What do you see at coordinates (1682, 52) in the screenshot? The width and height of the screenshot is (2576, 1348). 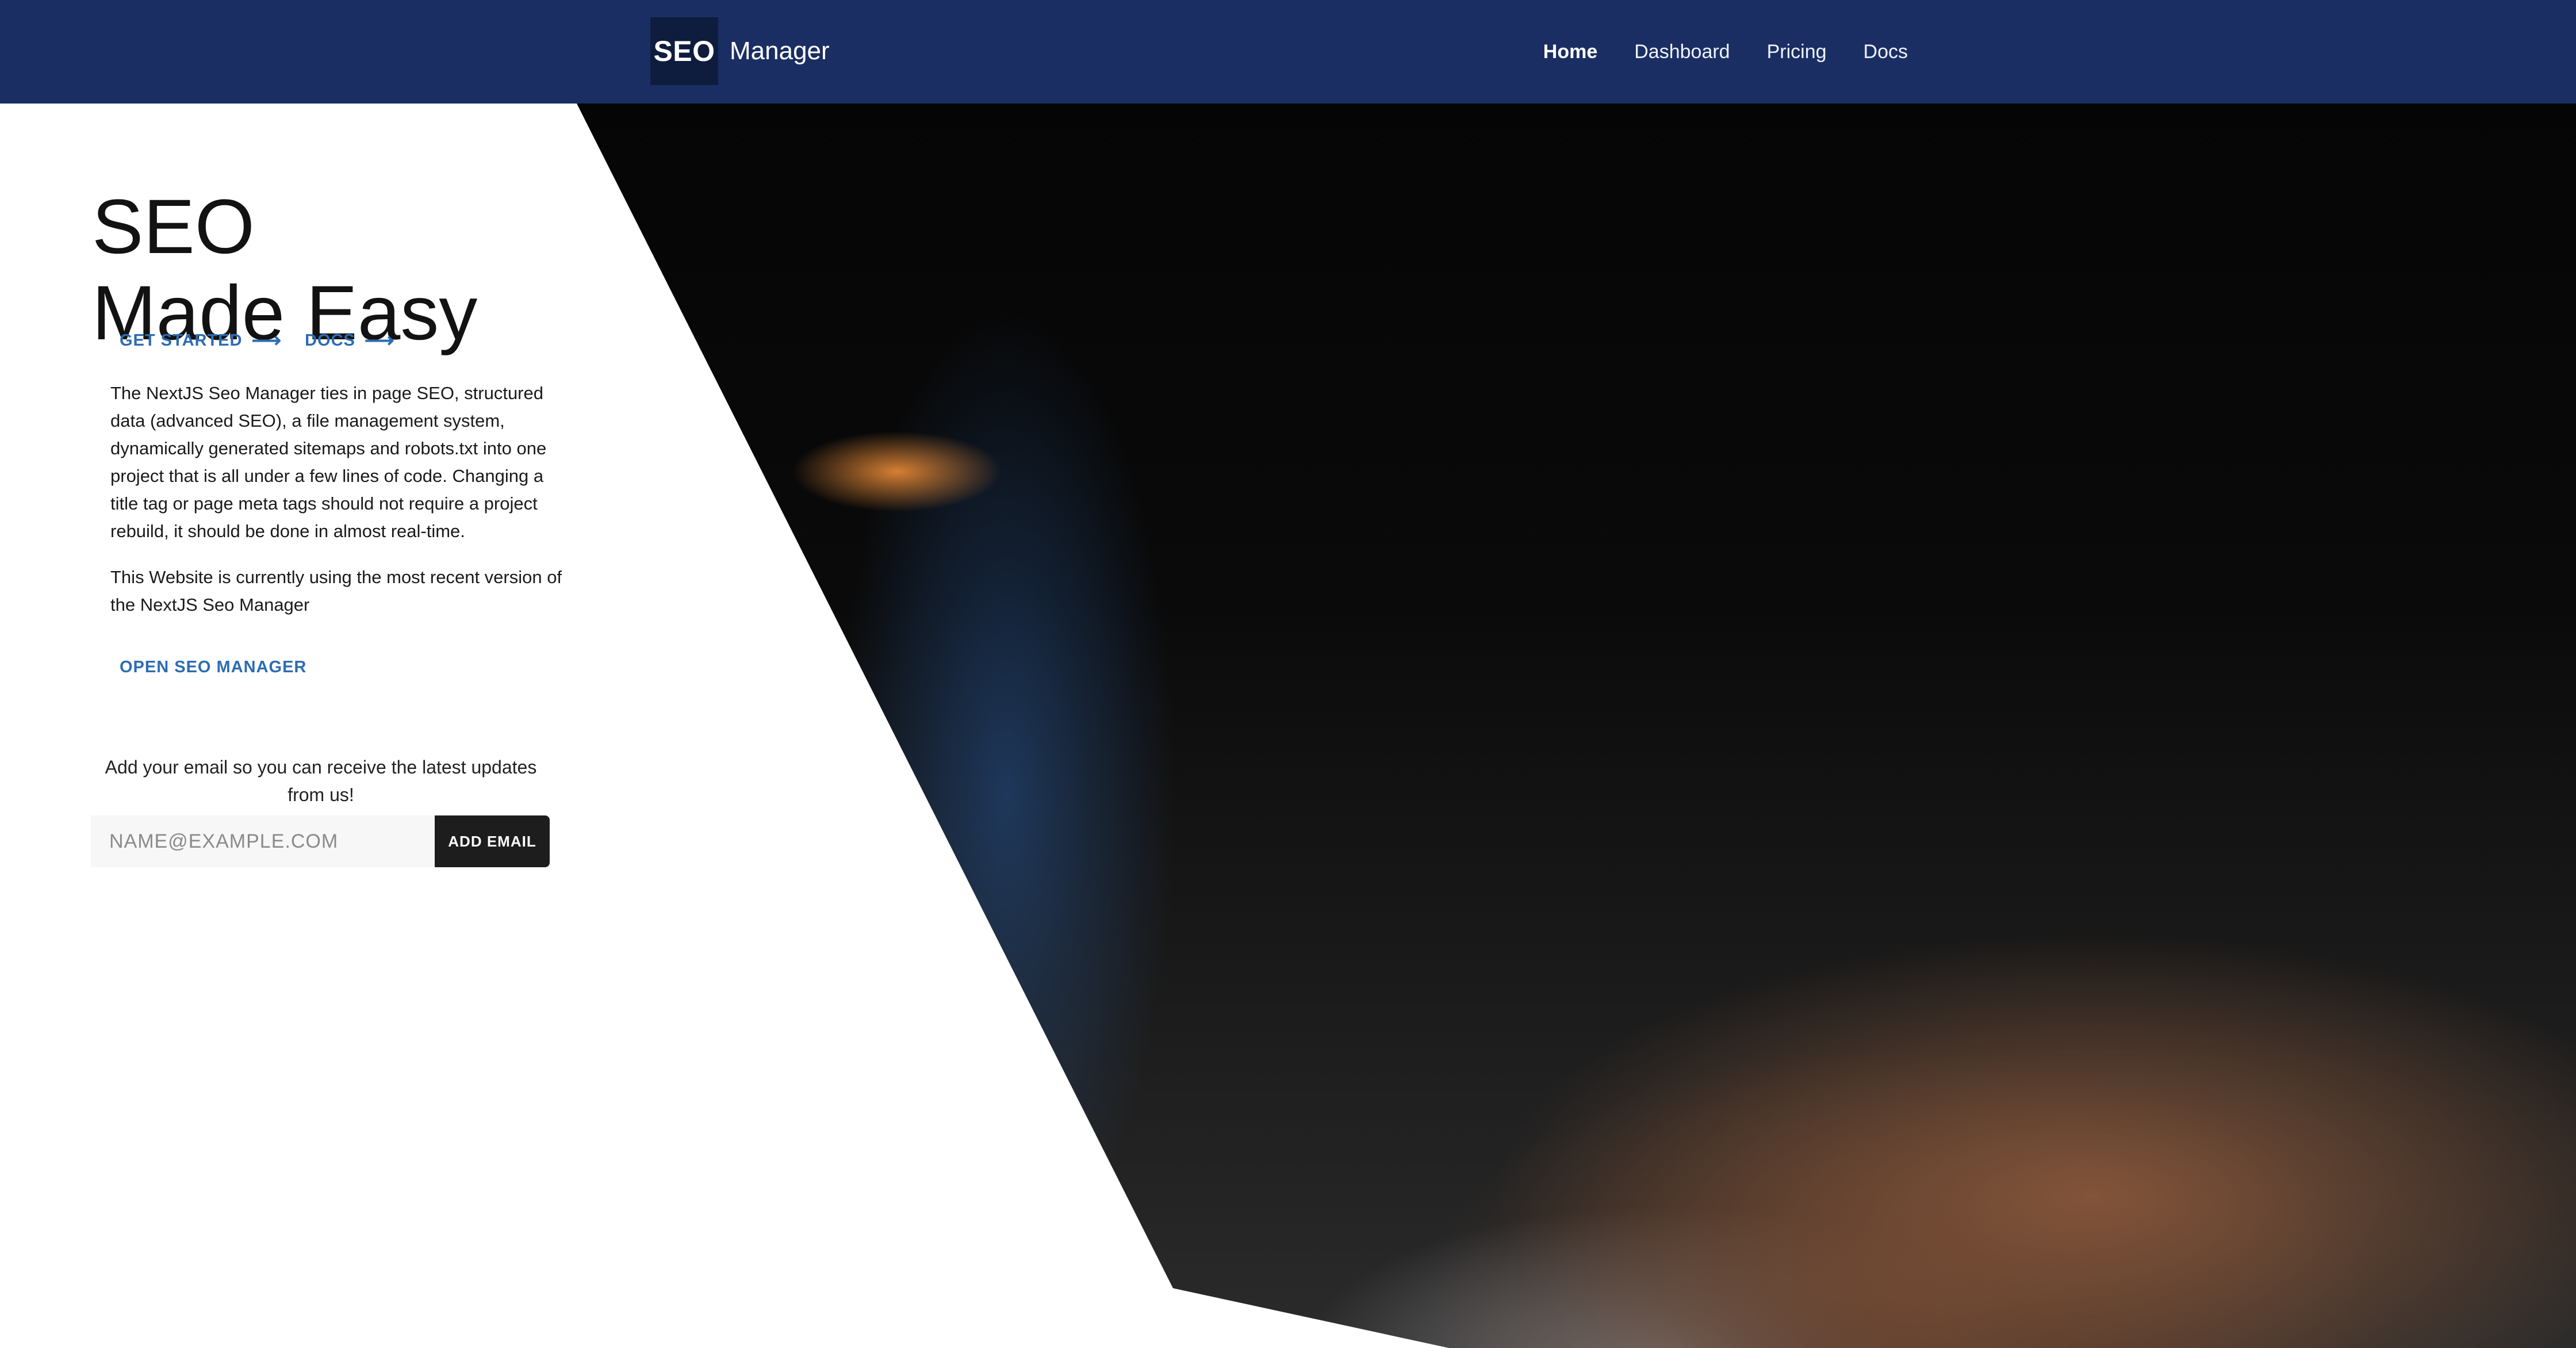 I see `nav-dashboard: Dashboard` at bounding box center [1682, 52].